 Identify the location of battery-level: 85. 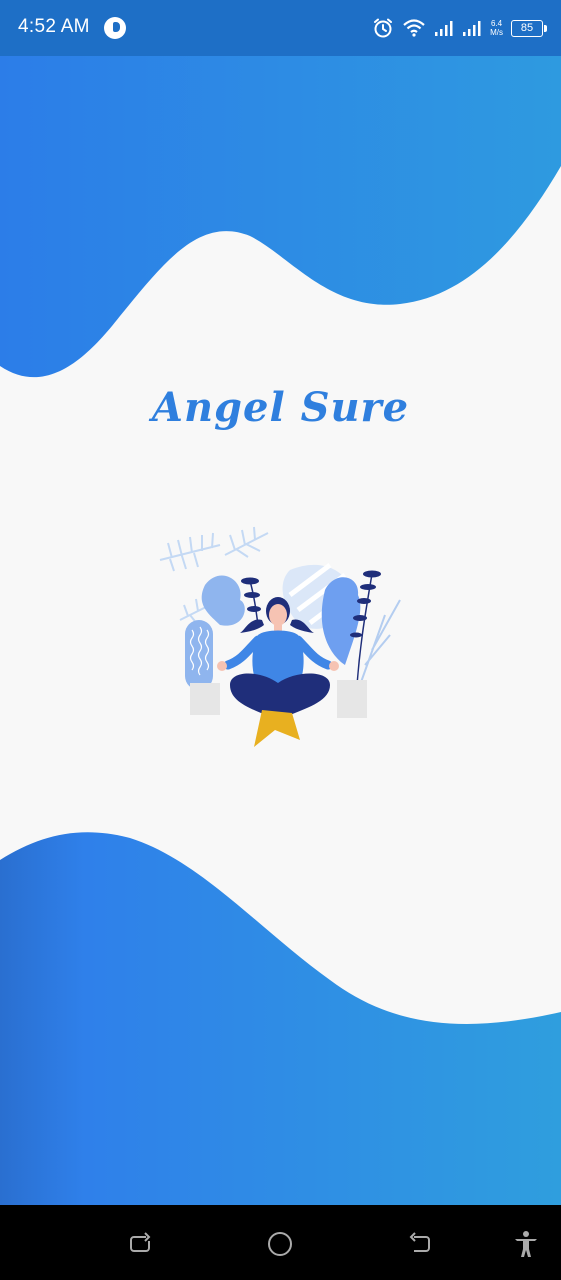
(527, 27).